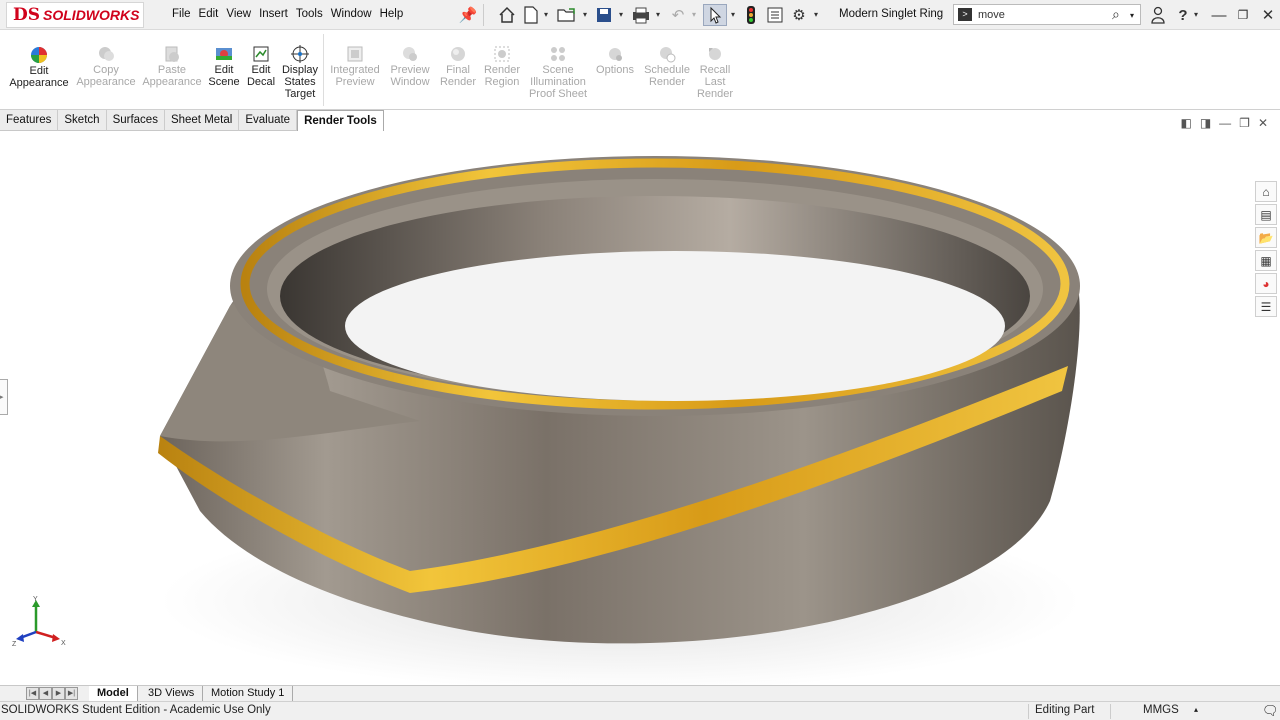  I want to click on file-properties-icon, so click(775, 15).